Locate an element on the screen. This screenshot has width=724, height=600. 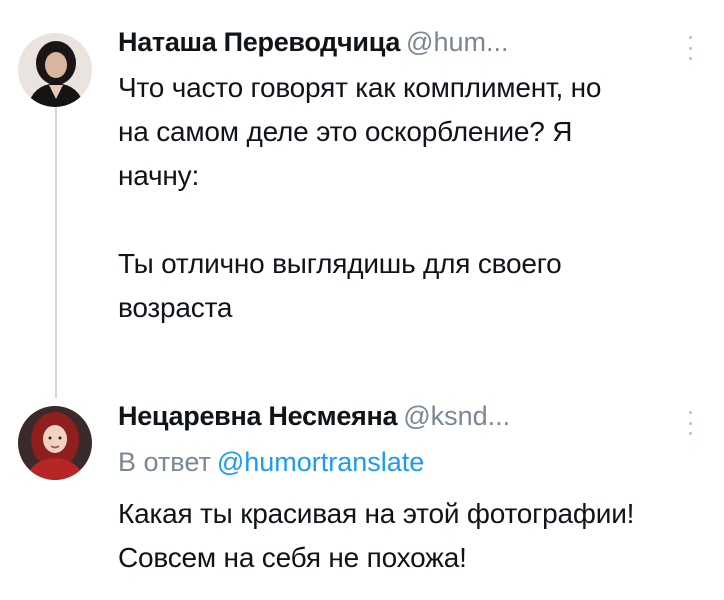
tweet-text-line: на самом деле это оскорбление? Я is located at coordinates (345, 131).